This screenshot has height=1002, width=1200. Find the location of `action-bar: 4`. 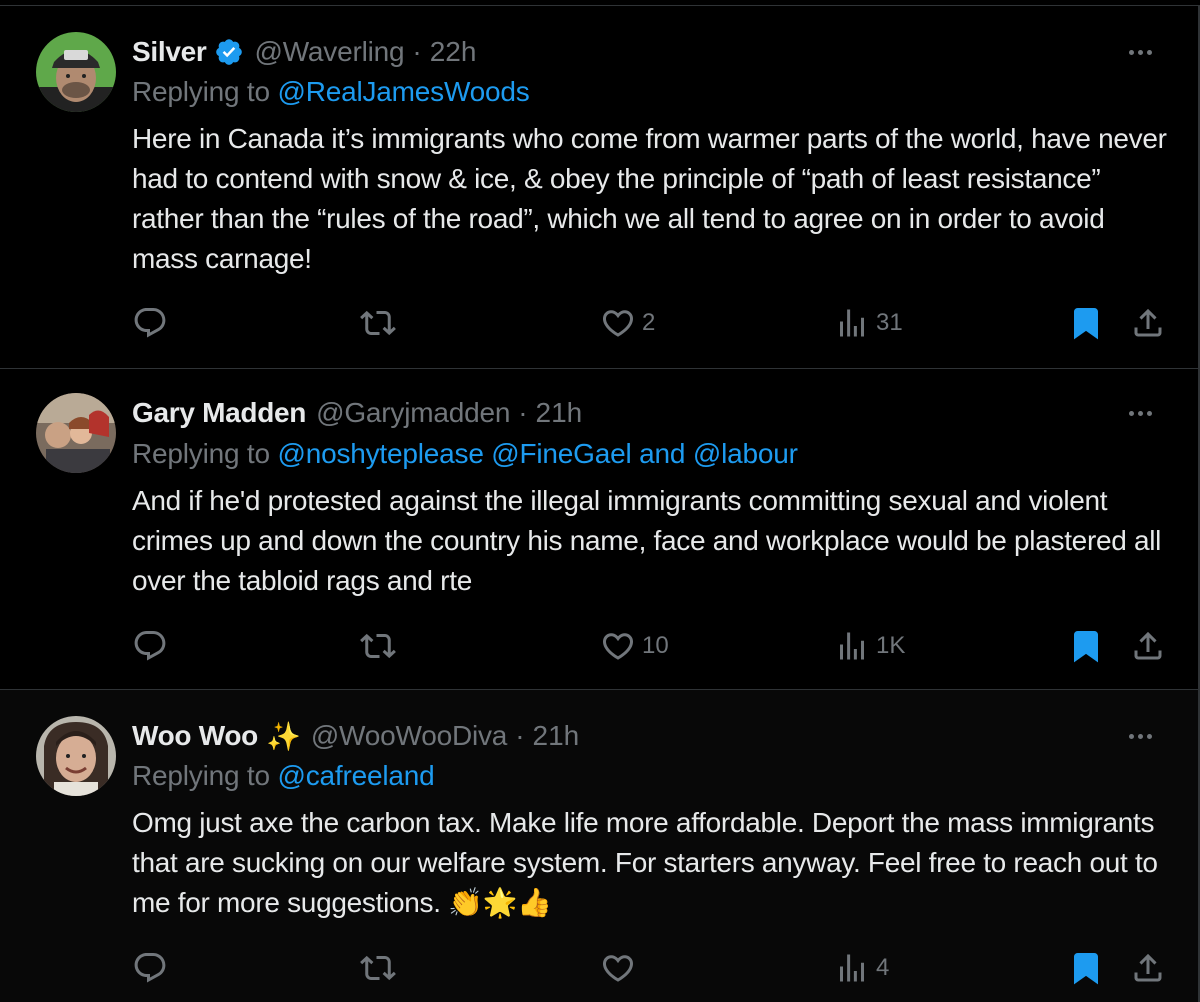

action-bar: 4 is located at coordinates (652, 968).